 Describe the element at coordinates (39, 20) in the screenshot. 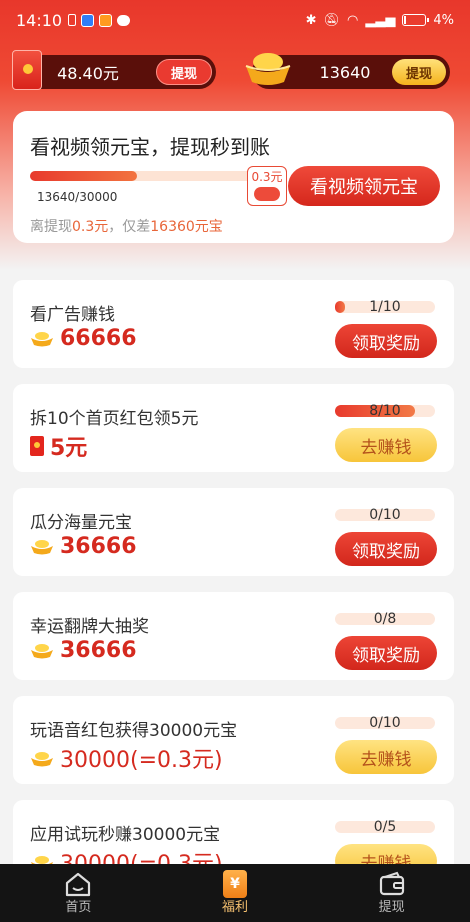

I see `status-time: 14:10` at that location.